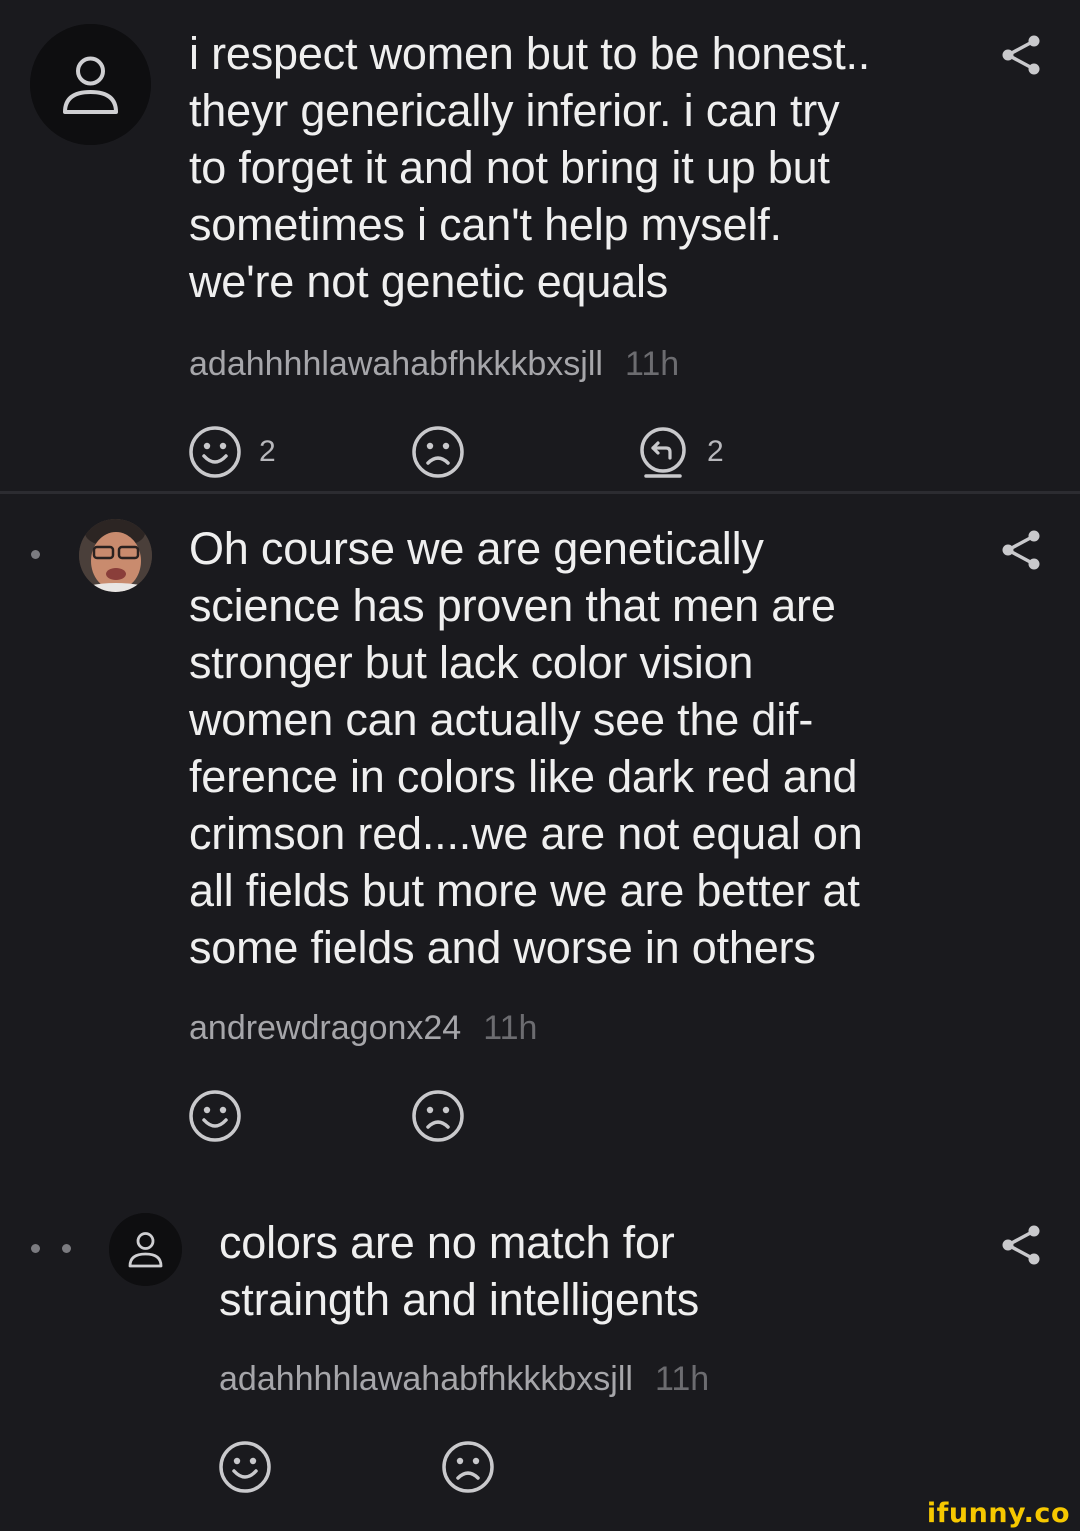 Image resolution: width=1080 pixels, height=1531 pixels. What do you see at coordinates (267, 451) in the screenshot?
I see `smile-count: 2` at bounding box center [267, 451].